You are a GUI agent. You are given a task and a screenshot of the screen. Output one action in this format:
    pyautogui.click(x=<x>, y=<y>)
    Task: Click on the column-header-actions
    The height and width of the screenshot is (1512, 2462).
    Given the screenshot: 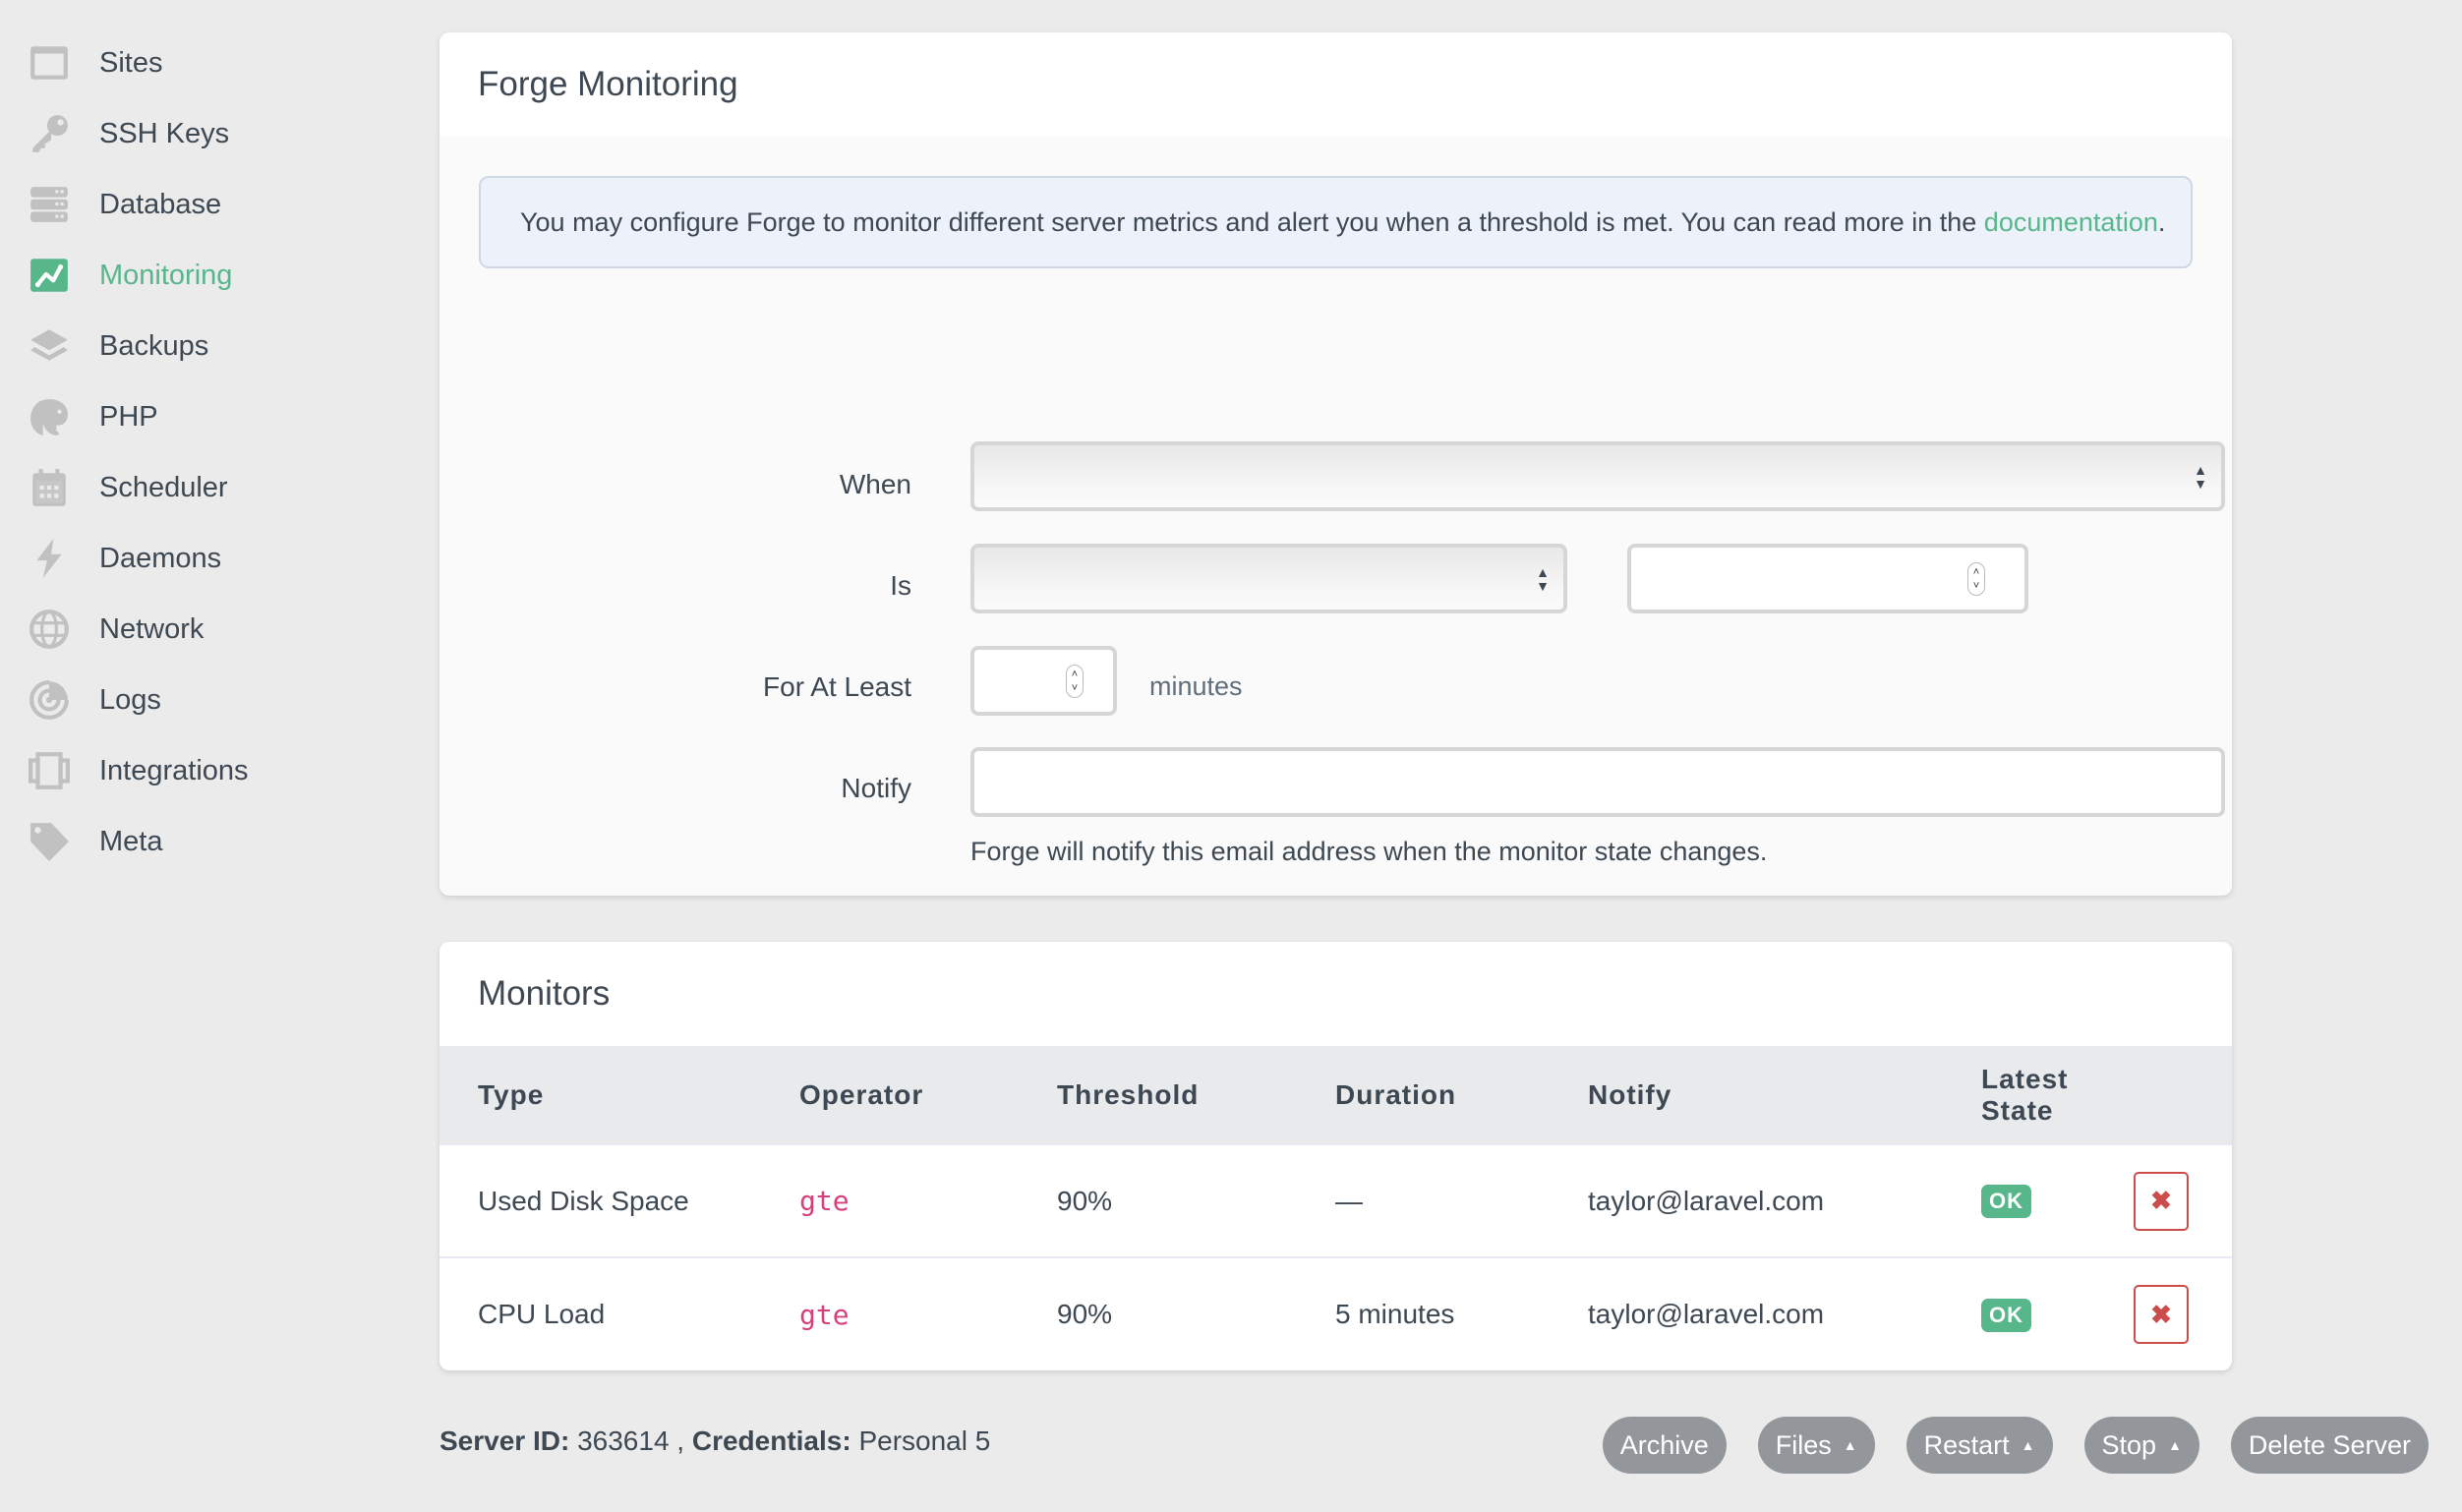 What is the action you would take?
    pyautogui.click(x=2183, y=1095)
    